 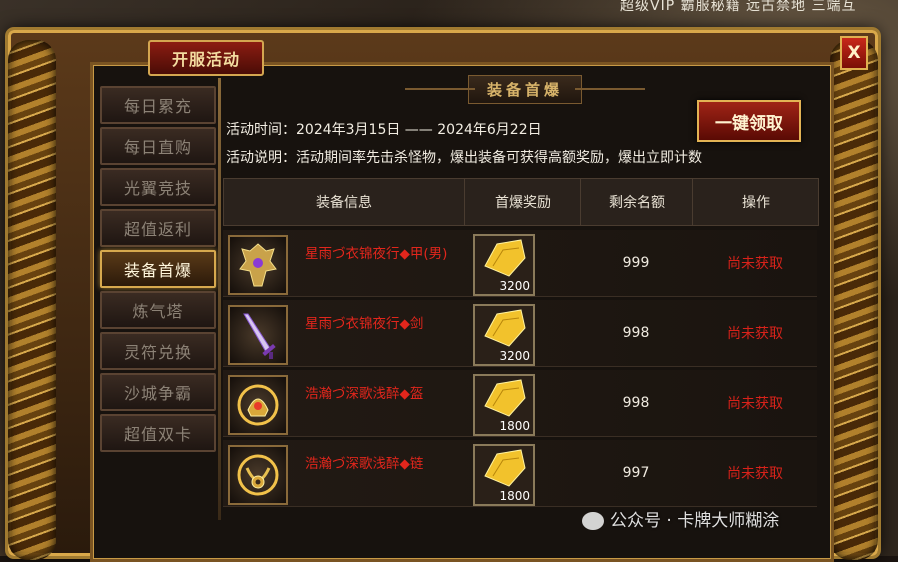 What do you see at coordinates (384, 130) in the screenshot?
I see `activity-time: 活动时间：2024年3月15日 —— 2024年6月22日` at bounding box center [384, 130].